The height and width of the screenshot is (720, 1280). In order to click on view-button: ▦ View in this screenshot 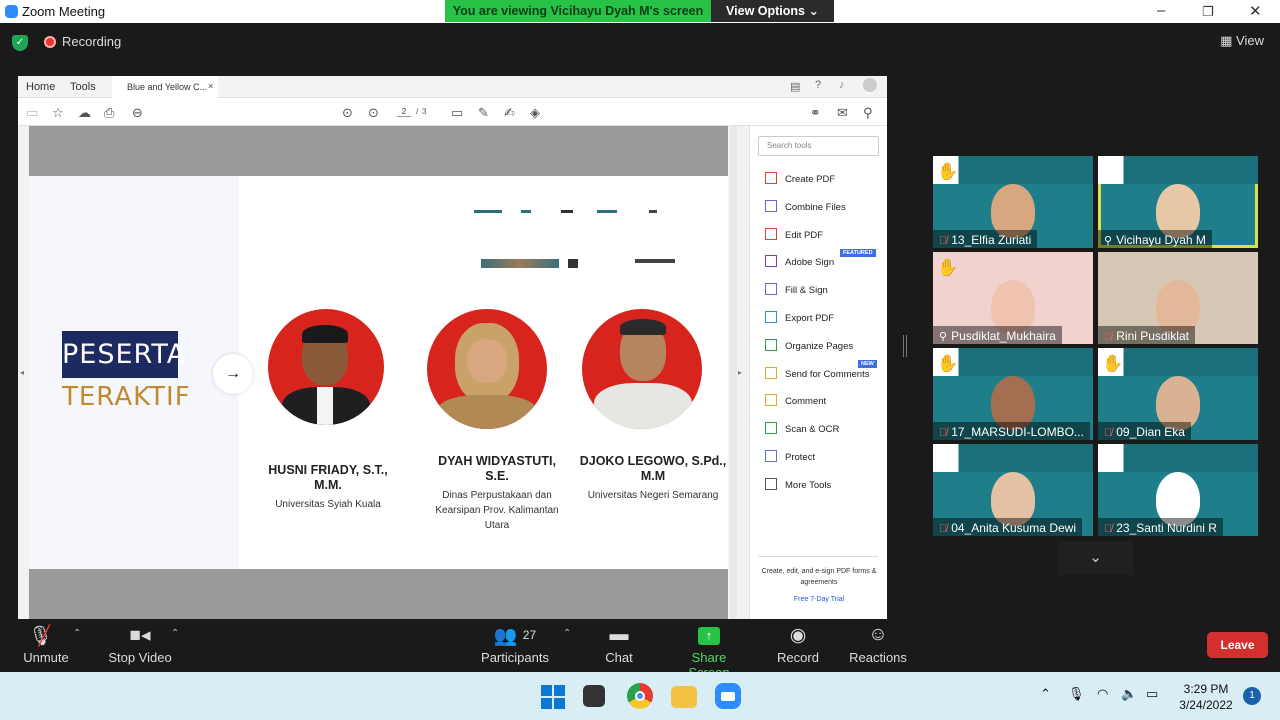, I will do `click(1242, 41)`.